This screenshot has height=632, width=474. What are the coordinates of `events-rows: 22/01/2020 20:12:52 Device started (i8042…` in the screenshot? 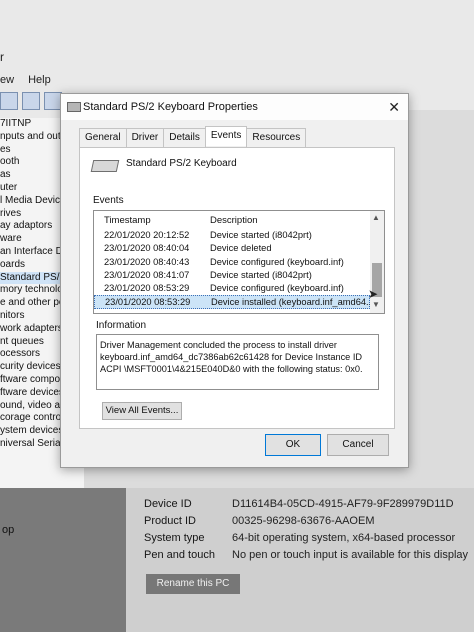 It's located at (235, 269).